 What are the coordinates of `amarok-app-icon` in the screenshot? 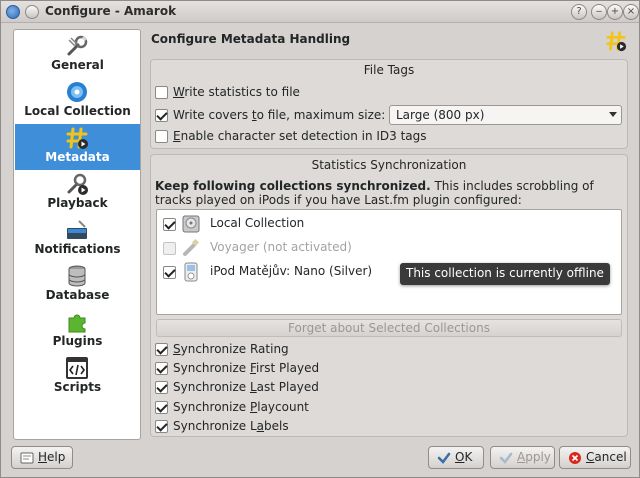 It's located at (13, 12).